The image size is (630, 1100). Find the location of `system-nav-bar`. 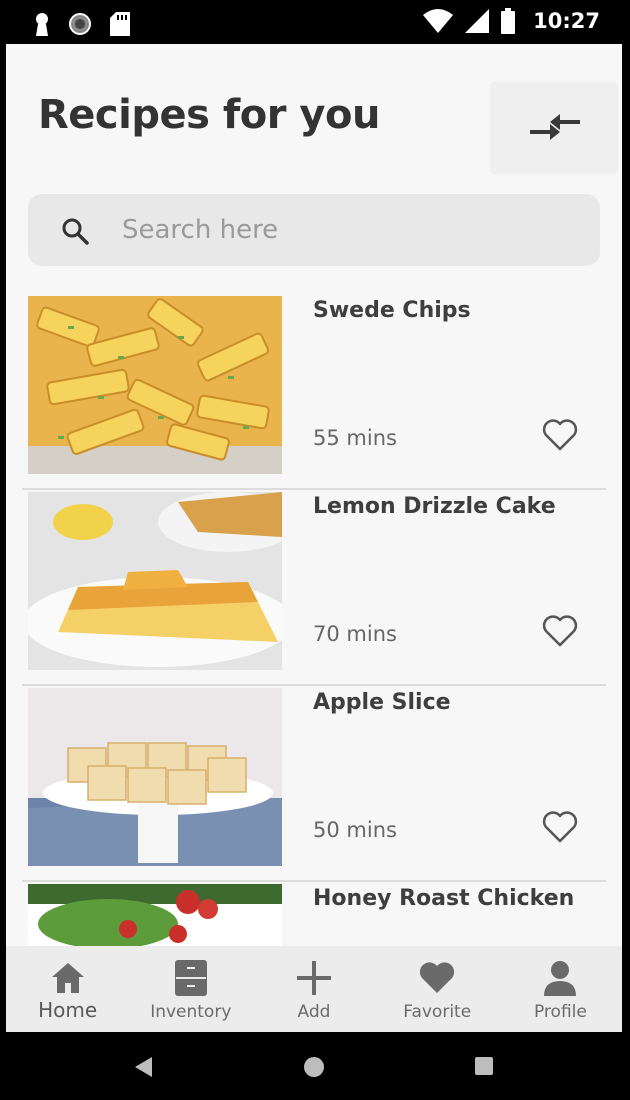

system-nav-bar is located at coordinates (315, 1066).